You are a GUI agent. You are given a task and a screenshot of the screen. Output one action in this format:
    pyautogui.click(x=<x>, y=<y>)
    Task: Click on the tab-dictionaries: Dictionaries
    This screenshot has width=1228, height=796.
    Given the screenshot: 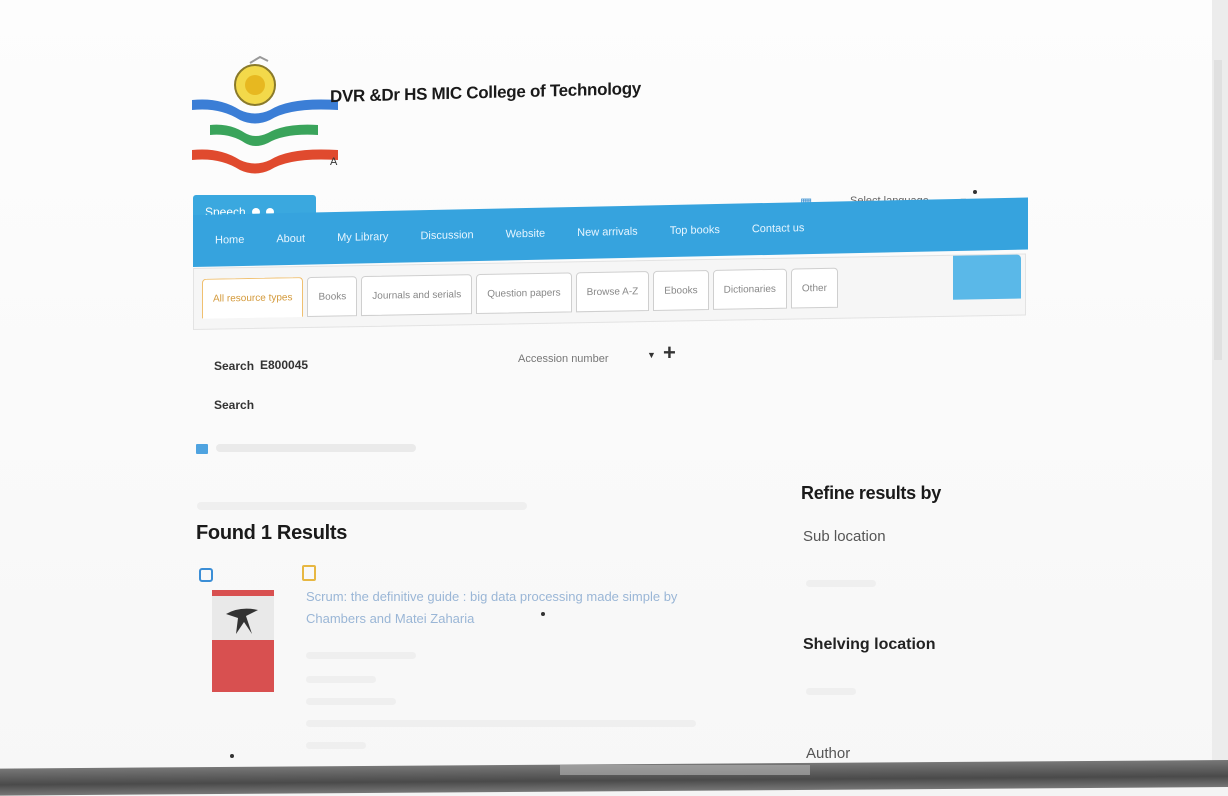 What is the action you would take?
    pyautogui.click(x=749, y=289)
    